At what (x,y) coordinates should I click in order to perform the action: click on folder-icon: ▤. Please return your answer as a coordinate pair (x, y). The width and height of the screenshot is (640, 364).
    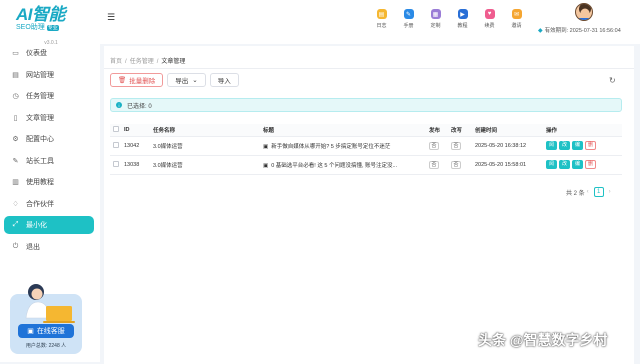
    Looking at the image, I should click on (15, 75).